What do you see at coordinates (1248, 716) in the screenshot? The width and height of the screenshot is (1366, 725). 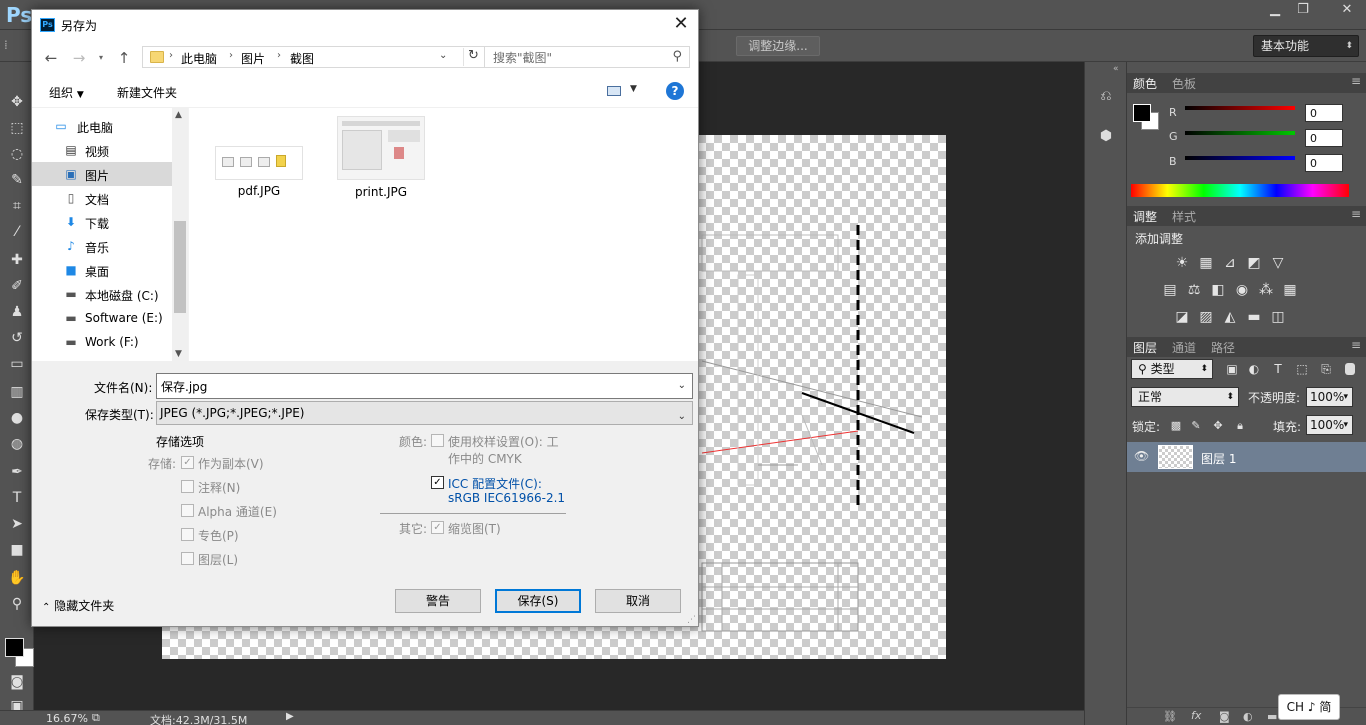 I see `new-adjustment-icon: ◐` at bounding box center [1248, 716].